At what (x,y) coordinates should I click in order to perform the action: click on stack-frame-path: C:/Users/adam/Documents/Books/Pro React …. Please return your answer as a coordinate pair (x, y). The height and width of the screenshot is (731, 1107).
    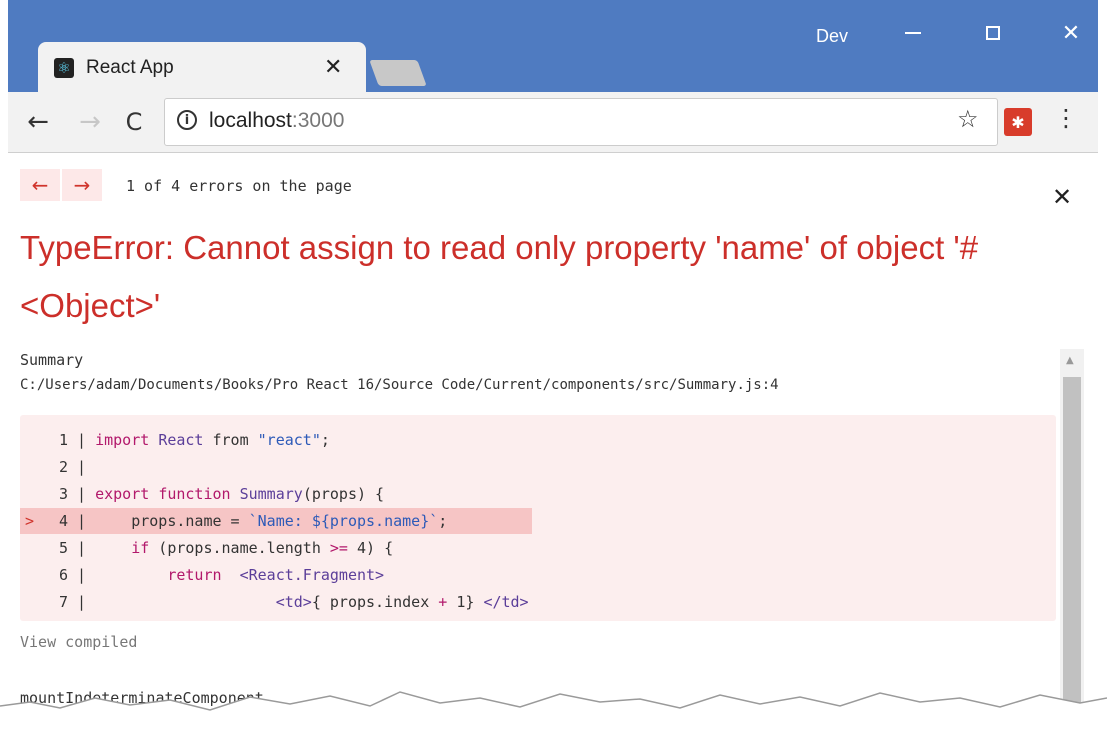
    Looking at the image, I should click on (399, 385).